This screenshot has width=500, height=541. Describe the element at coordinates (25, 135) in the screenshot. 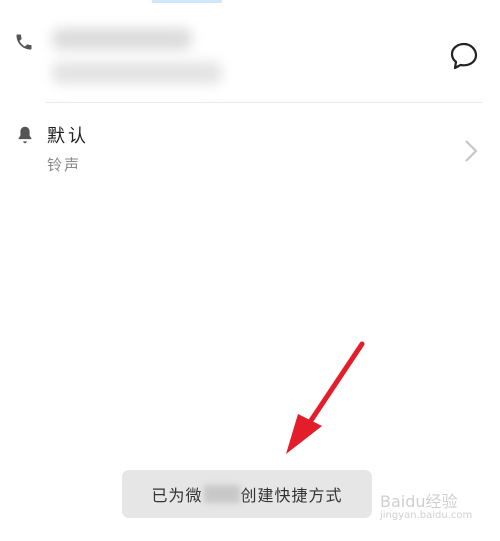

I see `bell-icon` at that location.